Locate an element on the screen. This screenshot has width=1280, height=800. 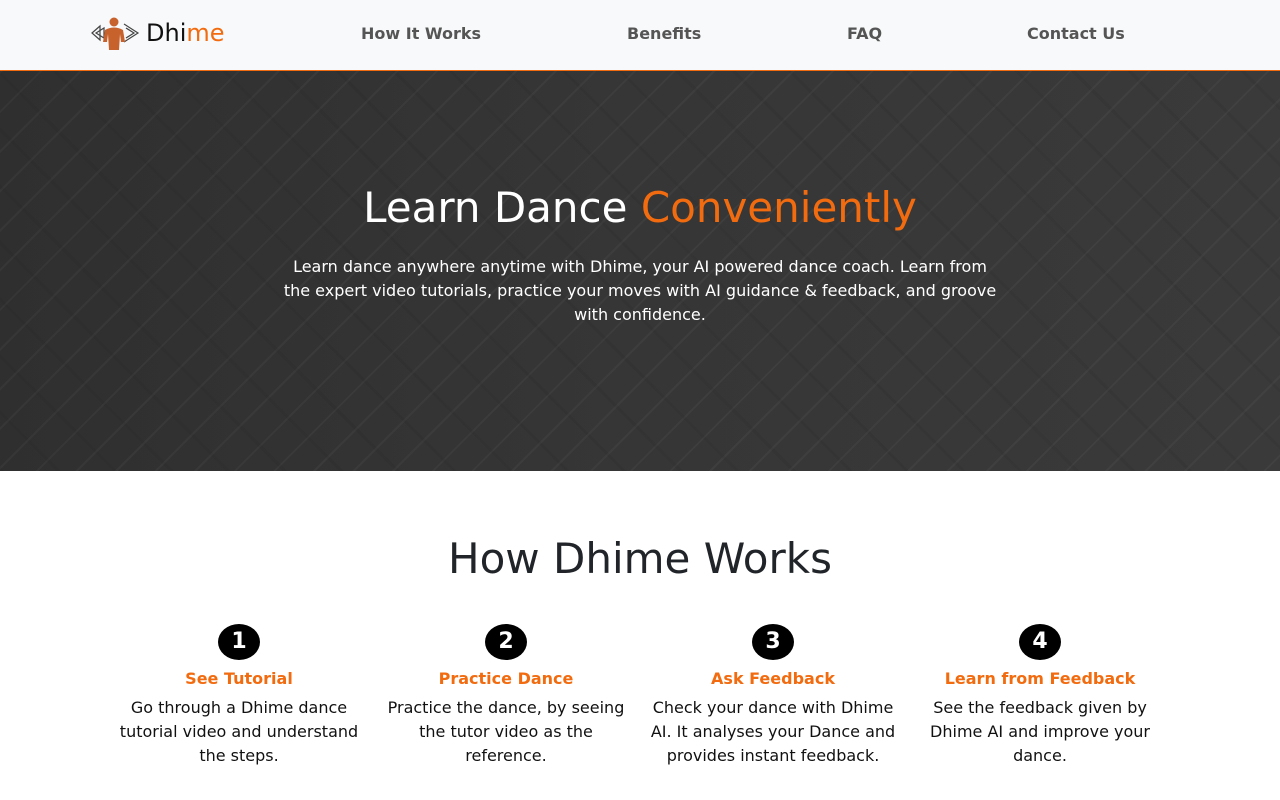
step-title: Learn from Feedback is located at coordinates (1040, 678).